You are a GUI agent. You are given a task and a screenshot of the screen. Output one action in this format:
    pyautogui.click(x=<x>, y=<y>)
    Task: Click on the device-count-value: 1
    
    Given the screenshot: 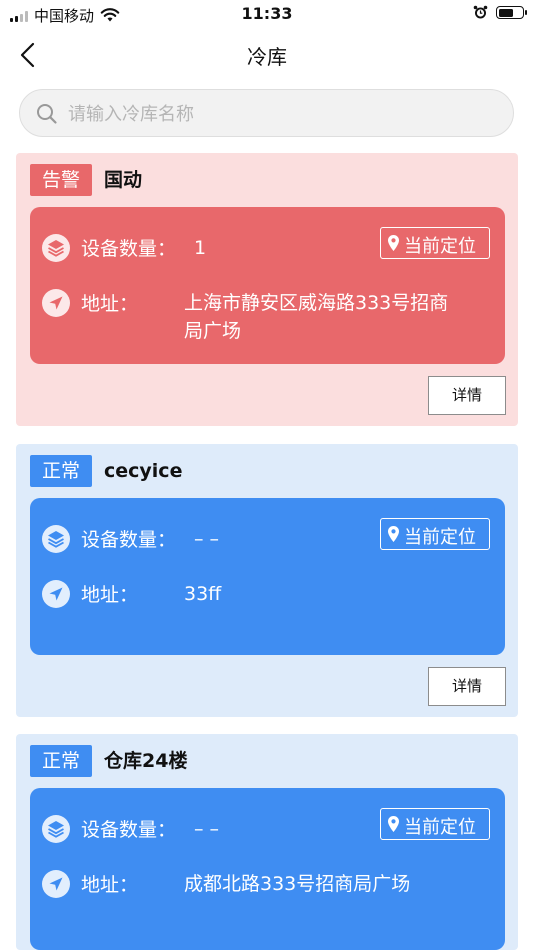 What is the action you would take?
    pyautogui.click(x=200, y=248)
    